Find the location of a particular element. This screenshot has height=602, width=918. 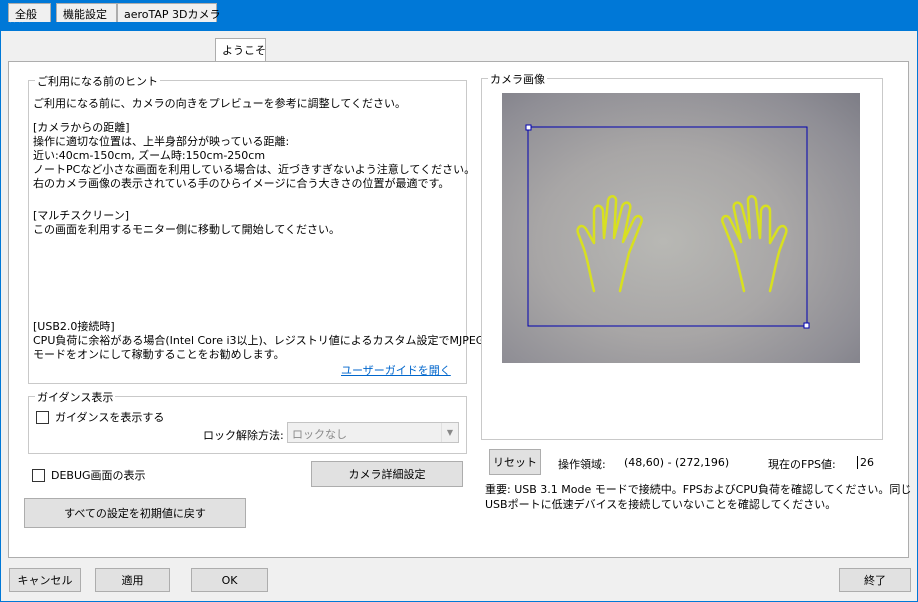

tab-general: 全般 is located at coordinates (29, 12).